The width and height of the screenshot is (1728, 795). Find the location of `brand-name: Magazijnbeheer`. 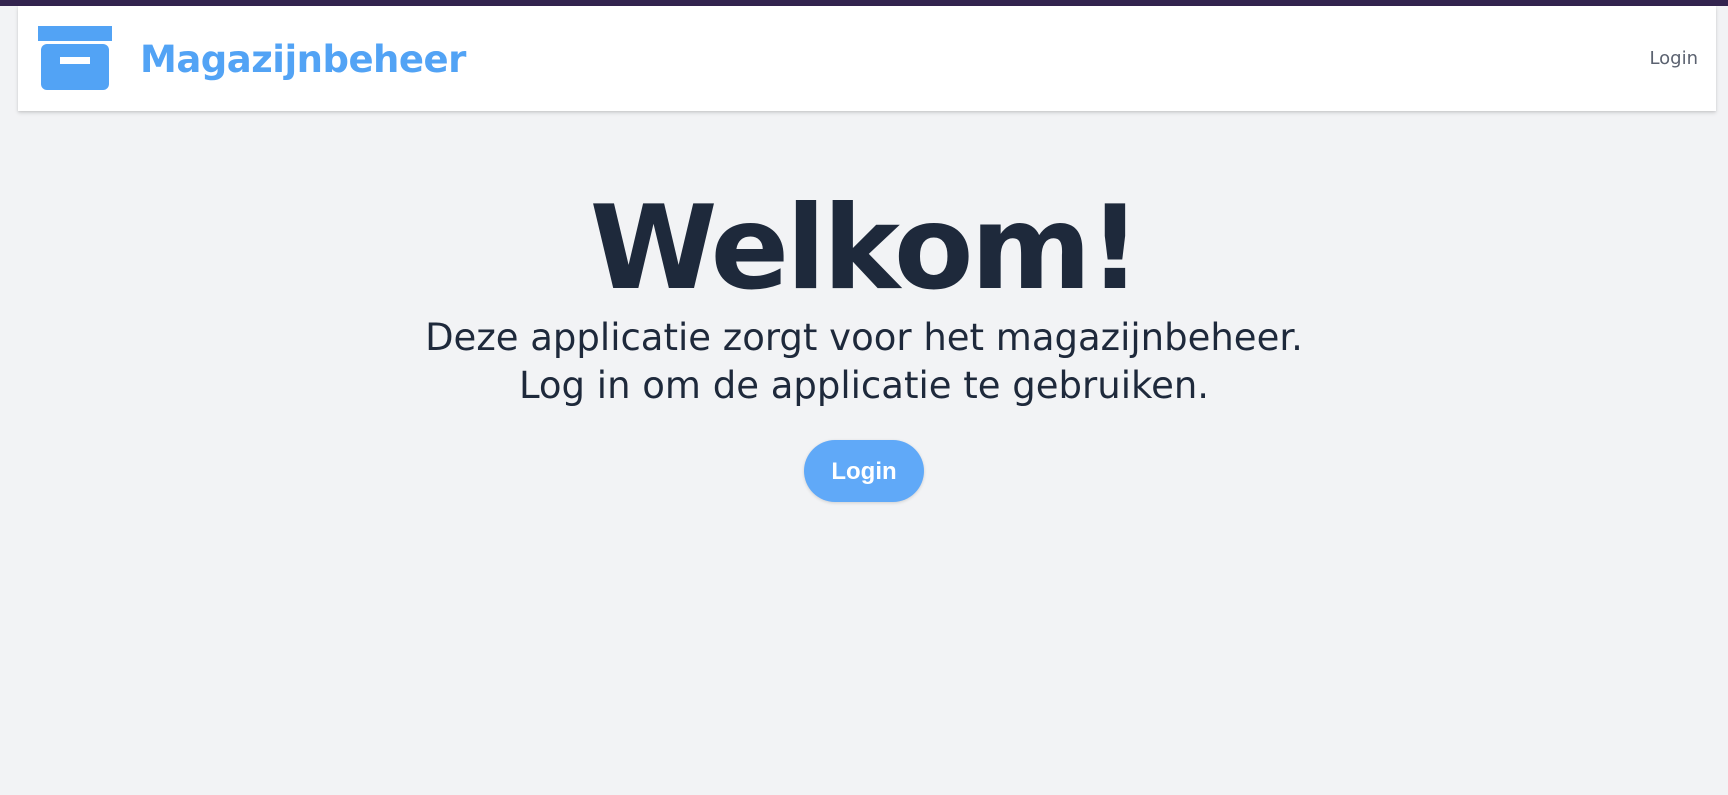

brand-name: Magazijnbeheer is located at coordinates (303, 60).